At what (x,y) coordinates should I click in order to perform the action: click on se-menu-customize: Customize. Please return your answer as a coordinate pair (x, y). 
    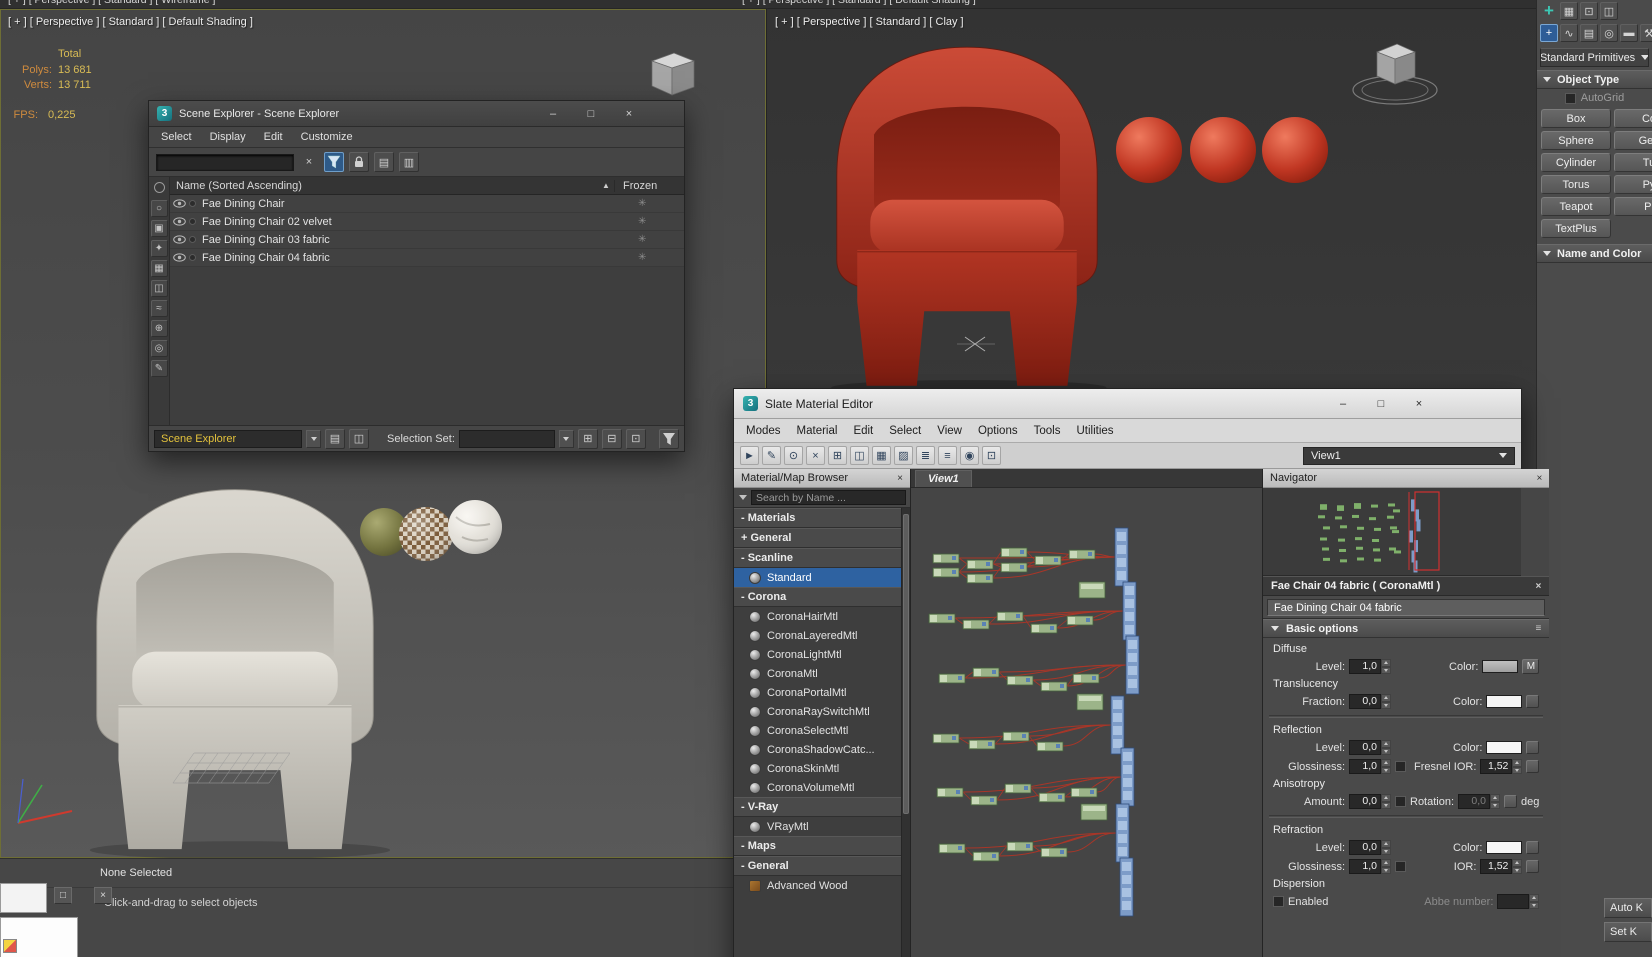
    Looking at the image, I should click on (327, 137).